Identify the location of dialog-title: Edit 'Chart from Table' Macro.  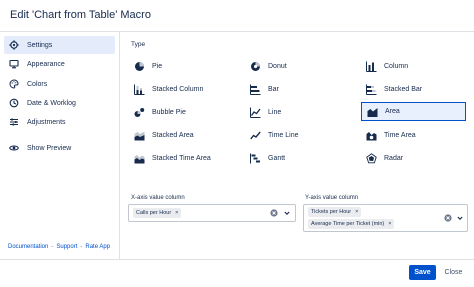
(80, 15).